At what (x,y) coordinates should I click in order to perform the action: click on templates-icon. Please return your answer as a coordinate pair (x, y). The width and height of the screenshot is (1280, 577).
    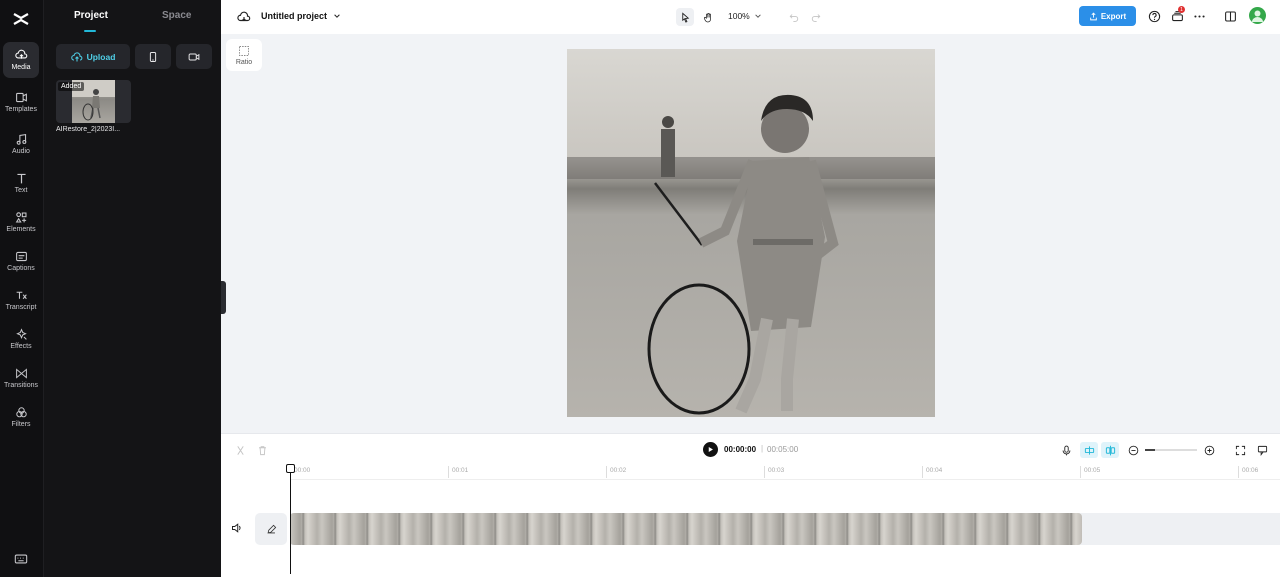
    Looking at the image, I should click on (21, 97).